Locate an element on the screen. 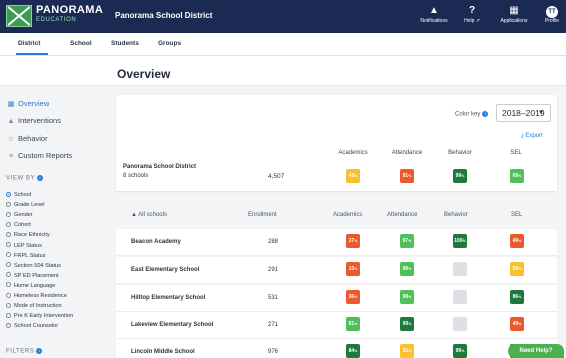 The image size is (566, 358). school-name: East Elementary School is located at coordinates (165, 270).